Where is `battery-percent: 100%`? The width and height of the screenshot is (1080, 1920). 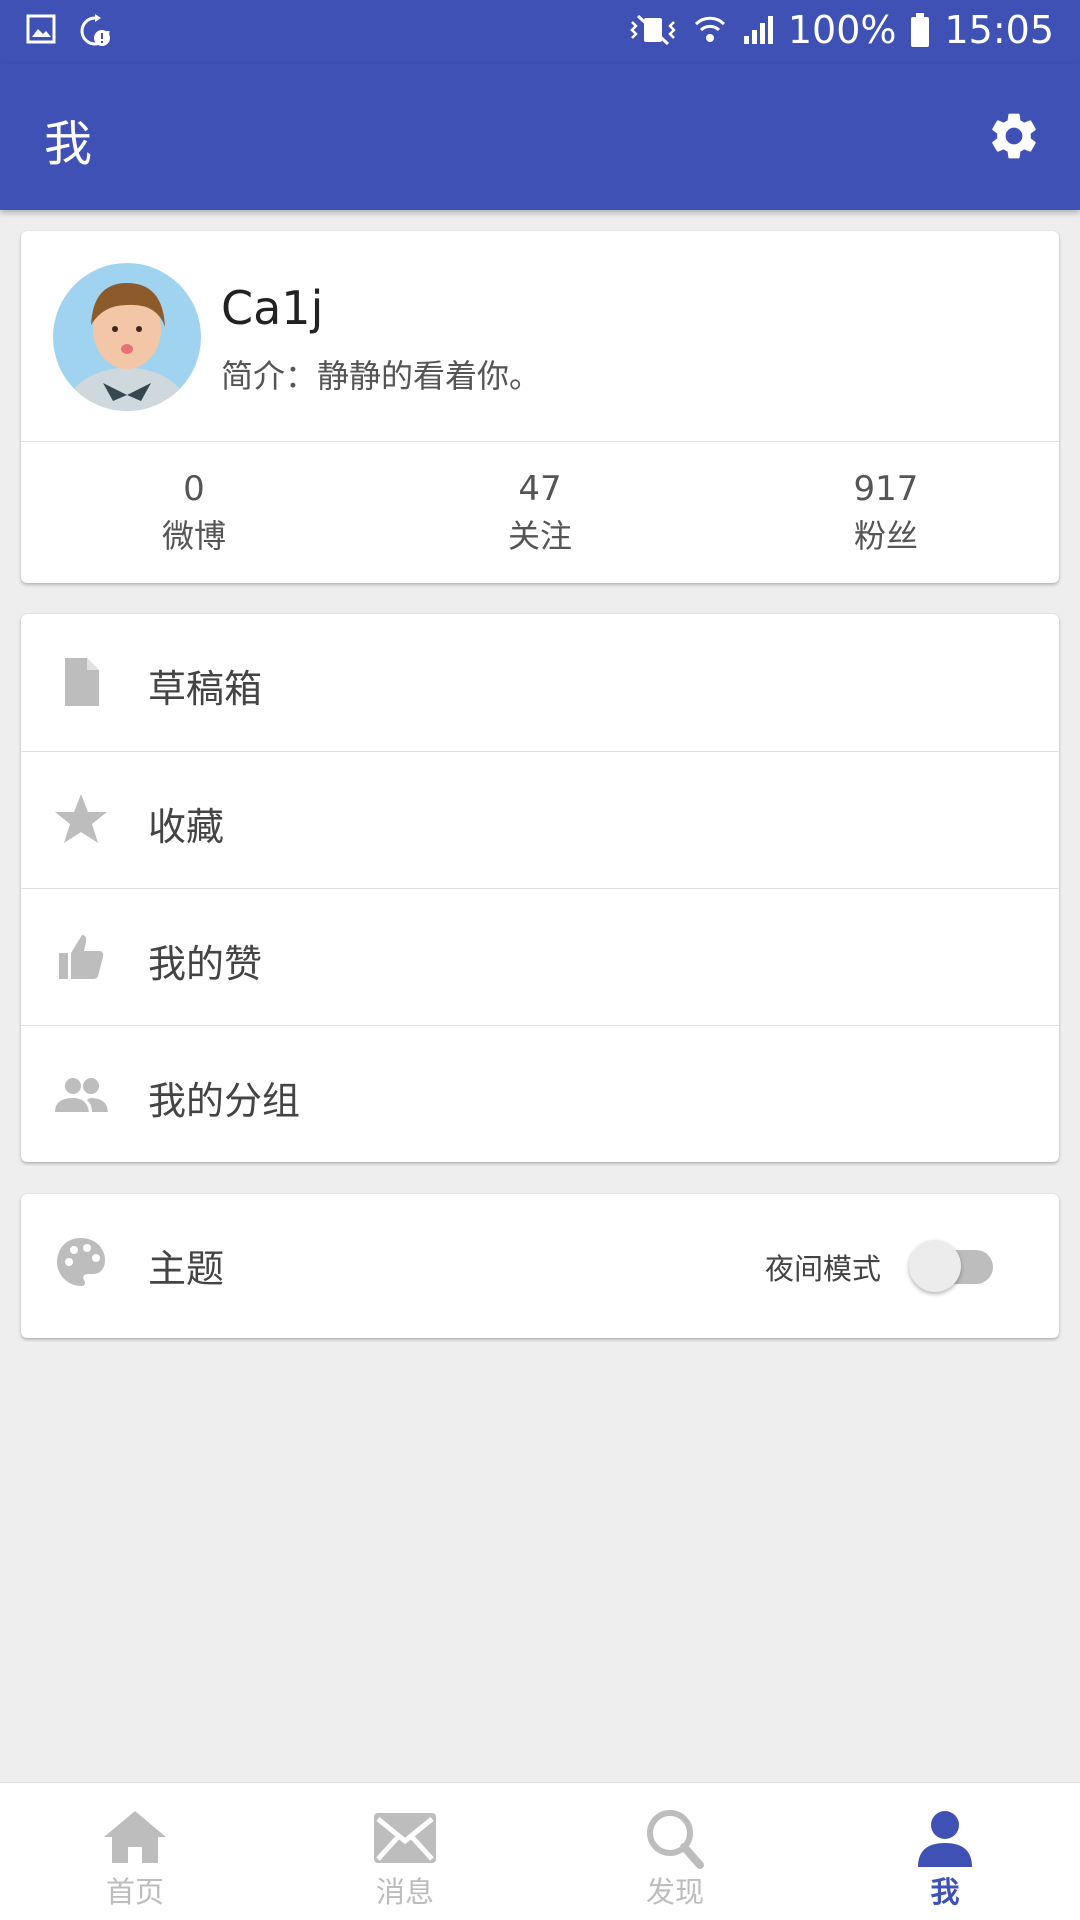 battery-percent: 100% is located at coordinates (842, 30).